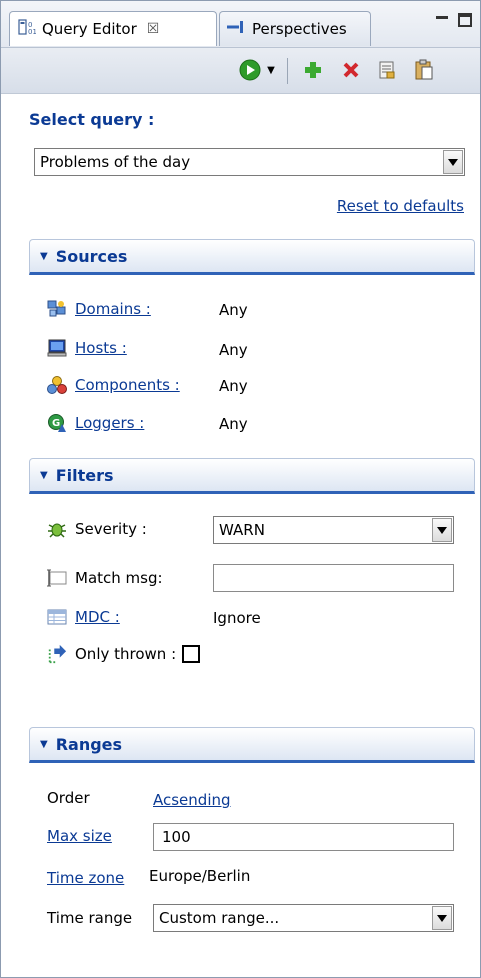 This screenshot has width=481, height=978. What do you see at coordinates (465, 20) in the screenshot?
I see `maximize-icon` at bounding box center [465, 20].